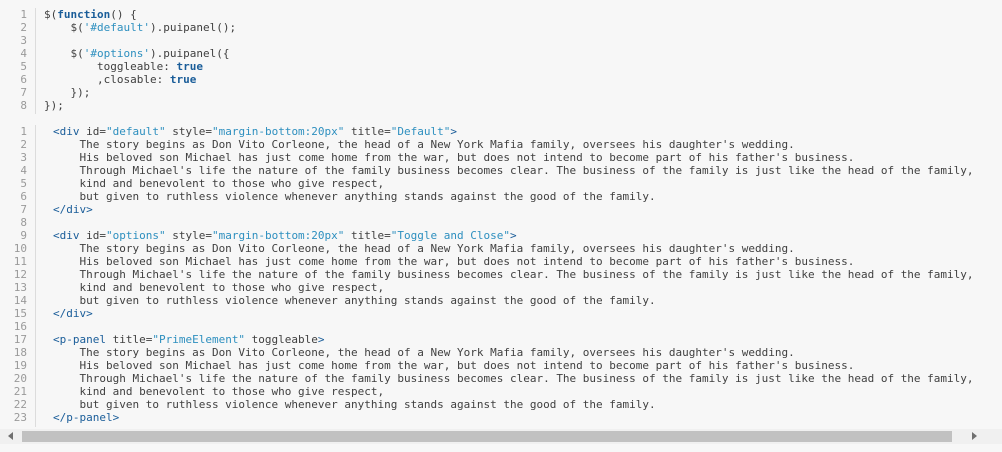 The width and height of the screenshot is (1002, 452). What do you see at coordinates (20, 378) in the screenshot?
I see `line-number: 20` at bounding box center [20, 378].